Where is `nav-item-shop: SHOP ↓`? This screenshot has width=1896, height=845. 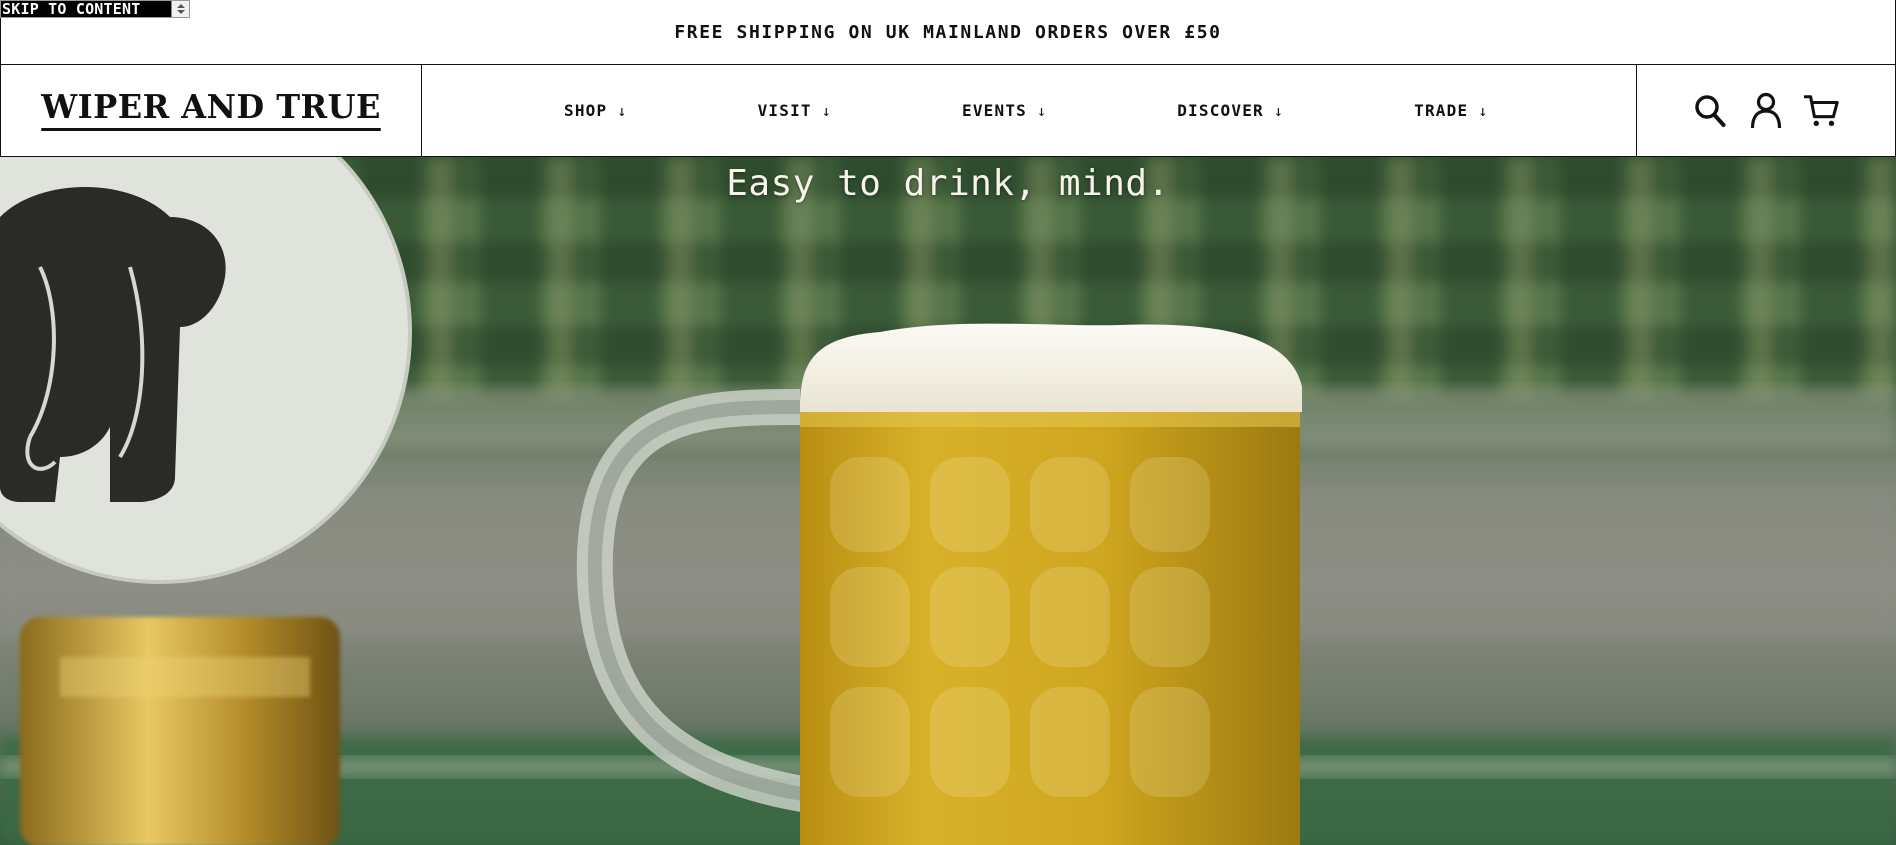
nav-item-shop: SHOP ↓ is located at coordinates (596, 110).